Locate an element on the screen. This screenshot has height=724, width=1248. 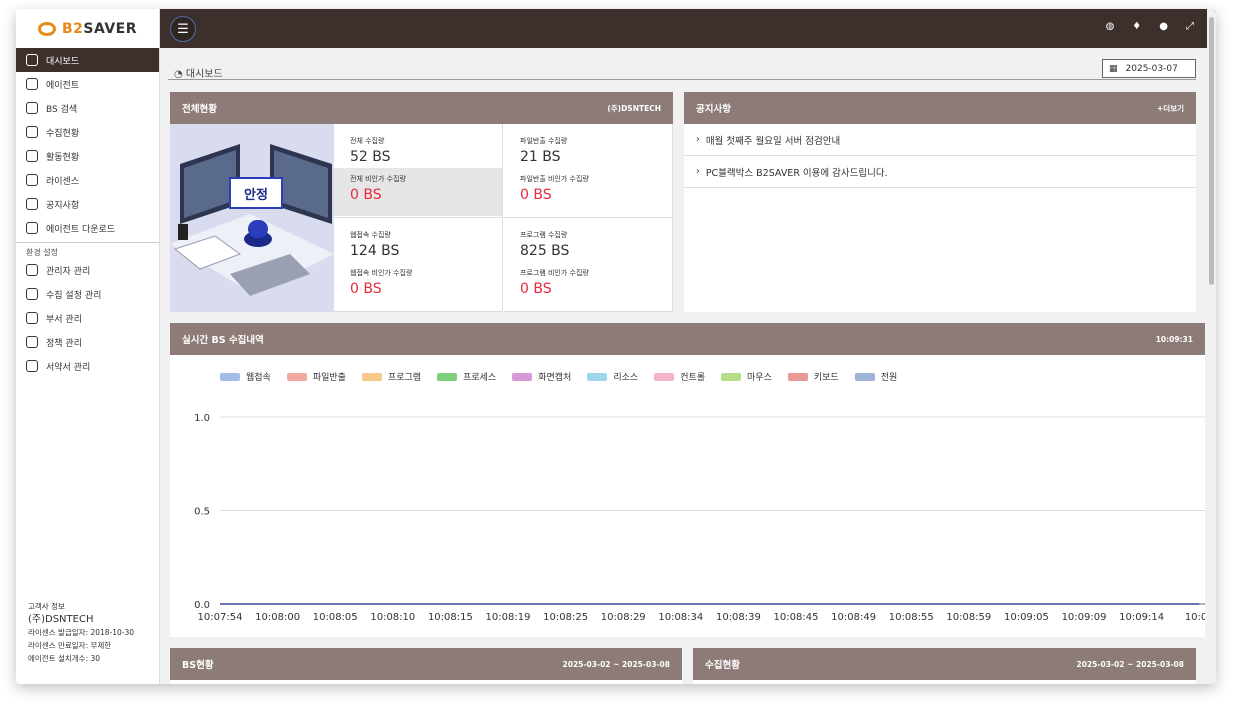
license-expire: 라이센스 만료일자: 무제한 is located at coordinates (70, 645).